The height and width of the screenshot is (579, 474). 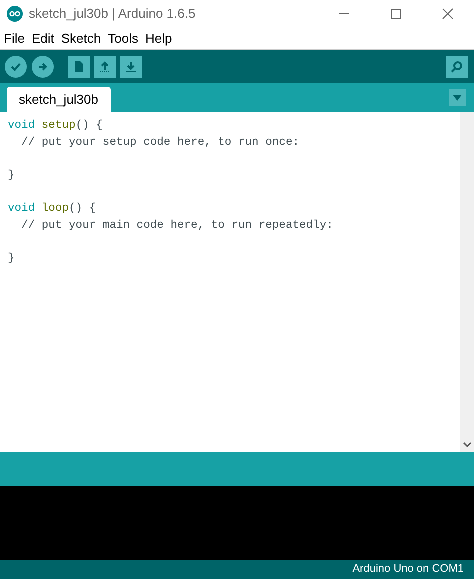 I want to click on arrow-up-icon, so click(x=105, y=66).